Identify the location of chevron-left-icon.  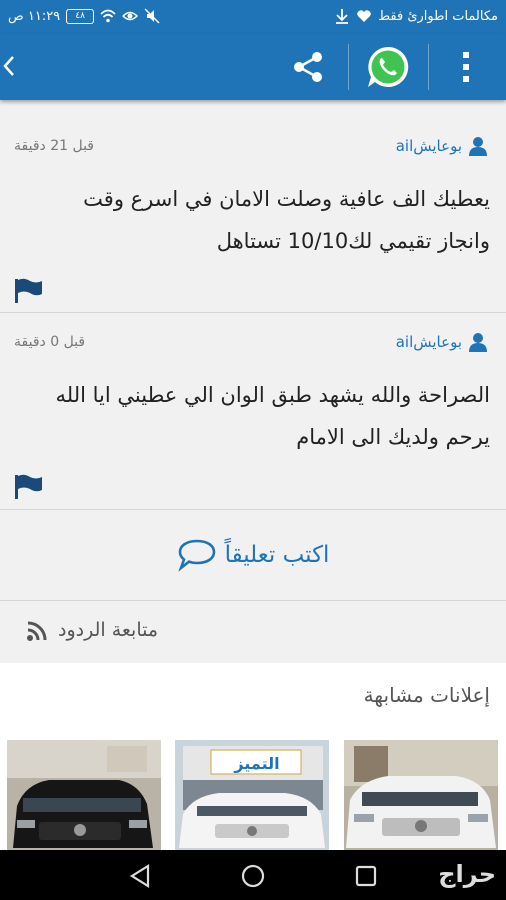
(12, 67).